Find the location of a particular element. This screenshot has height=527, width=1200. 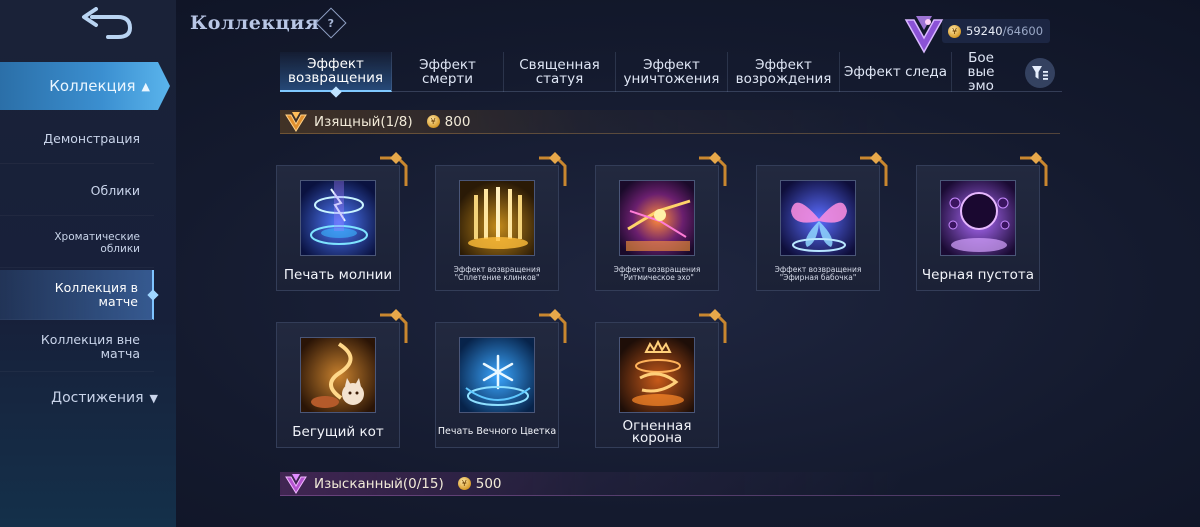

currency-display: ¥ 59240/64600 is located at coordinates (976, 33).